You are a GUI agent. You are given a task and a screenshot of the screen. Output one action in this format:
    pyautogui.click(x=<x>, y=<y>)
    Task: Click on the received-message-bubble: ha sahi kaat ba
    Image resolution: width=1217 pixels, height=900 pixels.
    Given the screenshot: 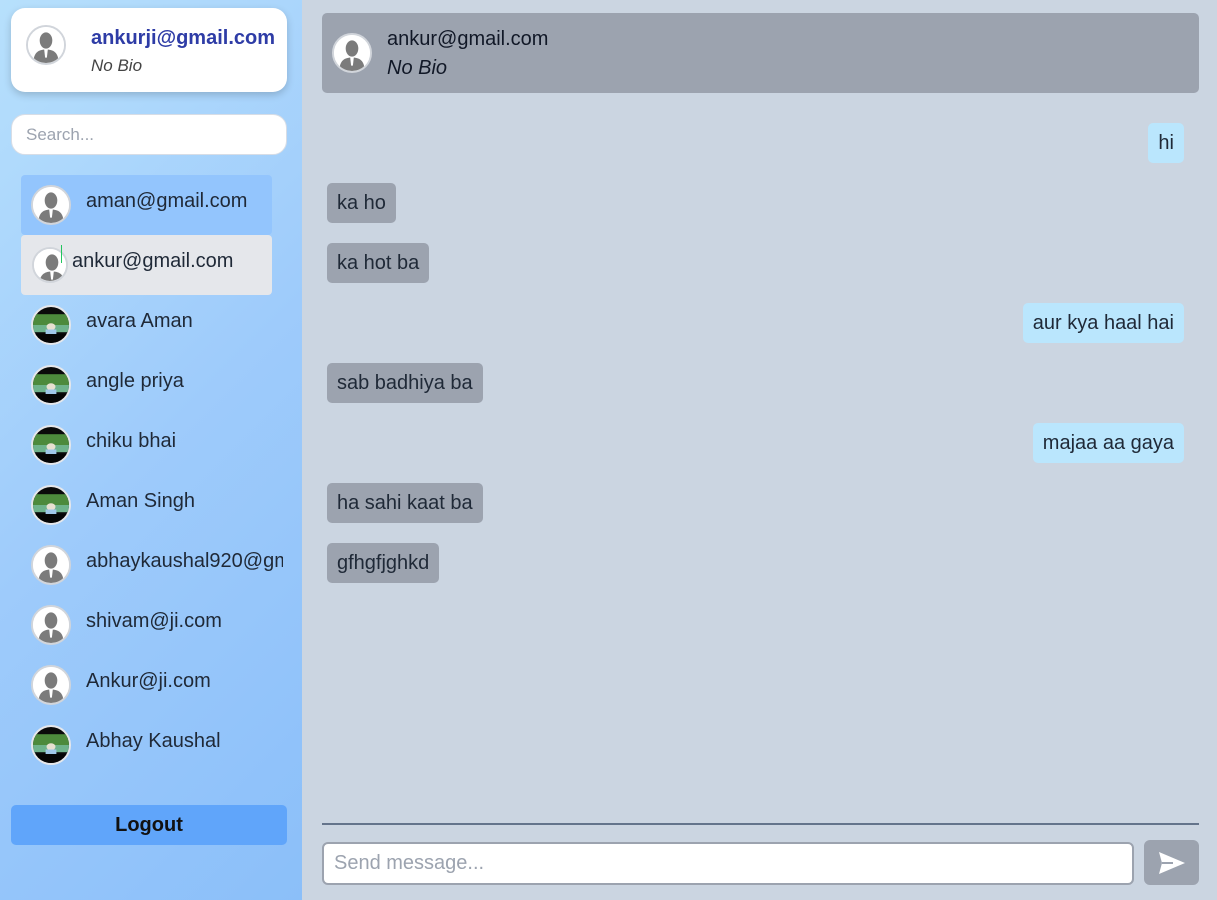 What is the action you would take?
    pyautogui.click(x=405, y=503)
    